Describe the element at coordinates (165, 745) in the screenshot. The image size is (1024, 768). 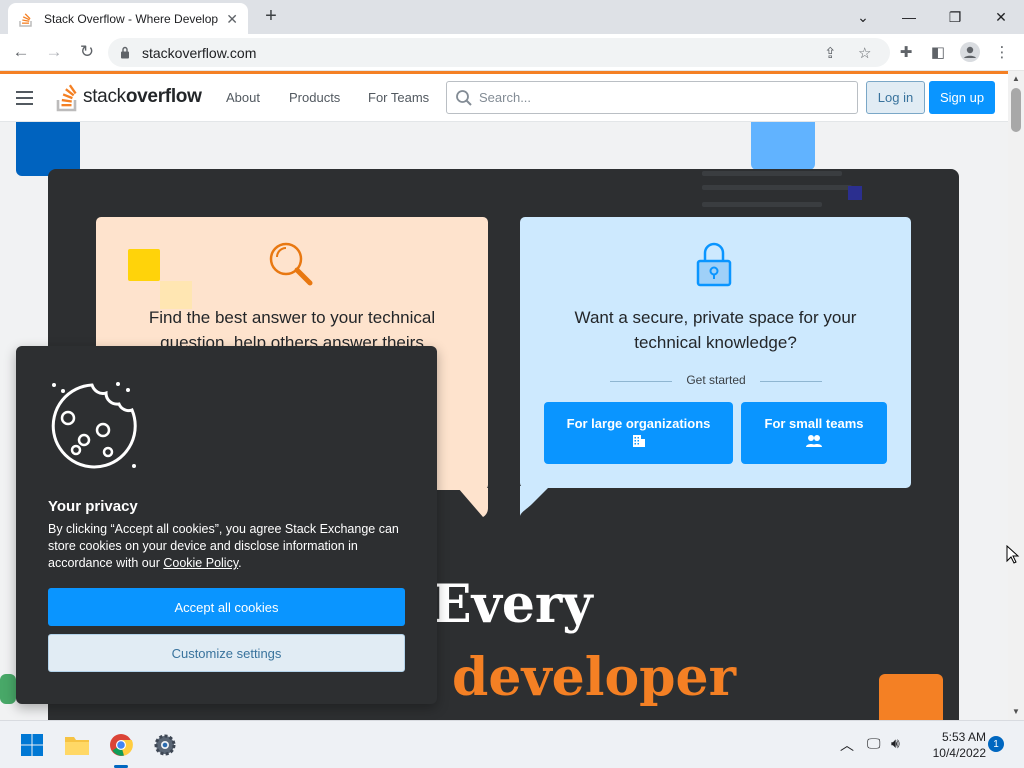
I see `settings-gear-icon` at that location.